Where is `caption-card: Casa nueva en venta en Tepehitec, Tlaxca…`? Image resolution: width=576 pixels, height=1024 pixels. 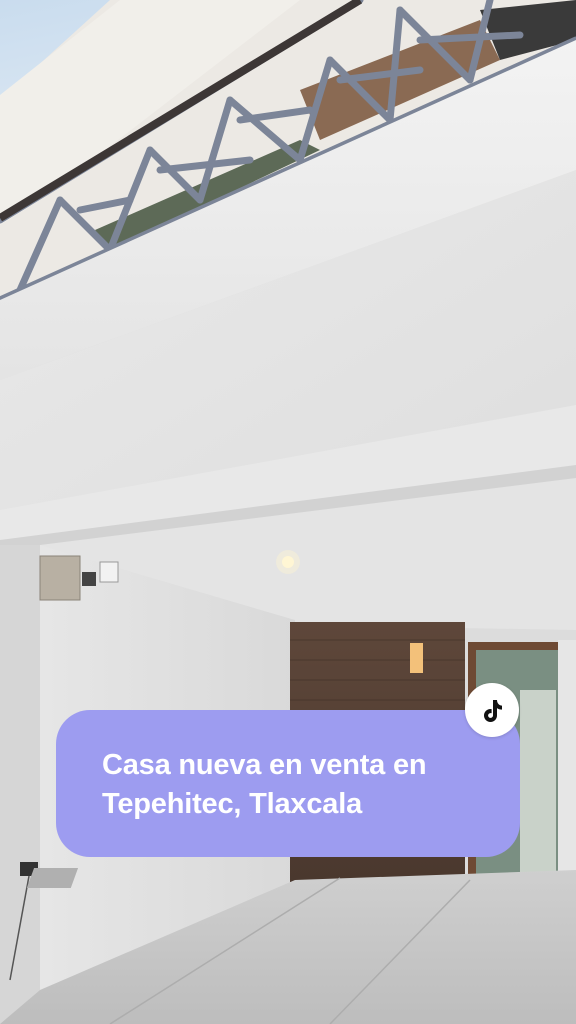 caption-card: Casa nueva en venta en Tepehitec, Tlaxca… is located at coordinates (288, 783).